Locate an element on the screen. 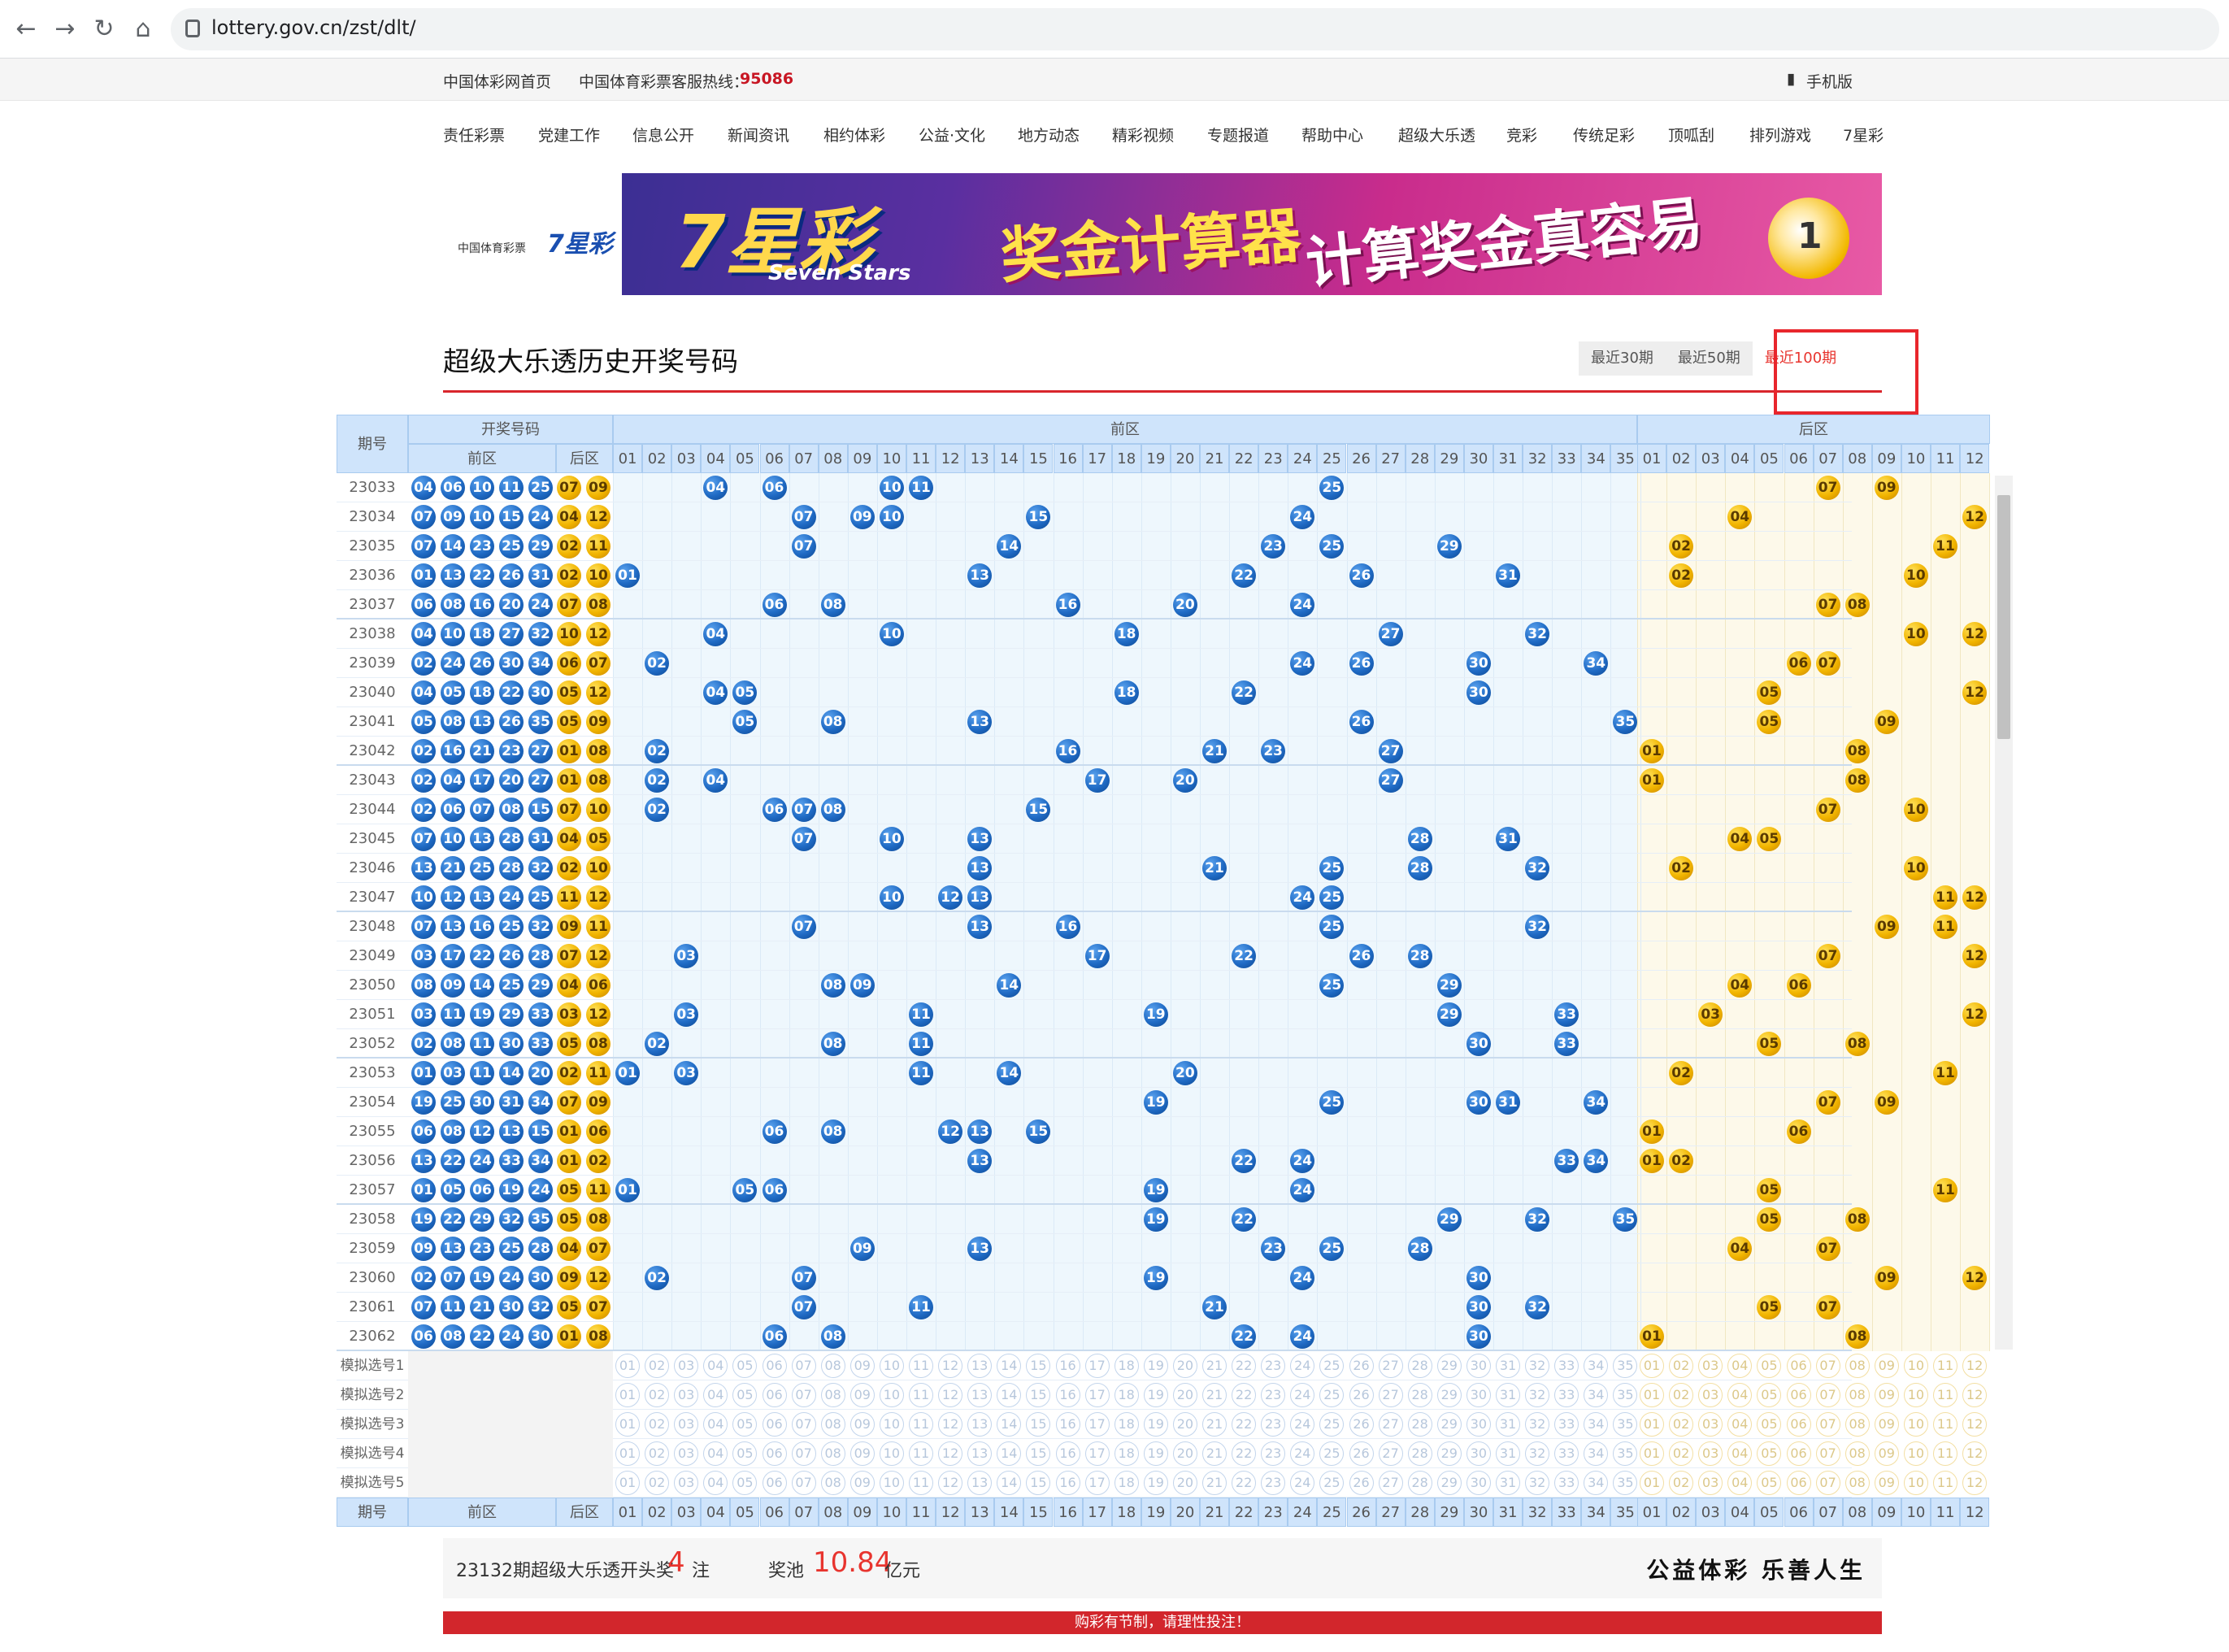  nav-item: 传统足彩 is located at coordinates (1604, 135).